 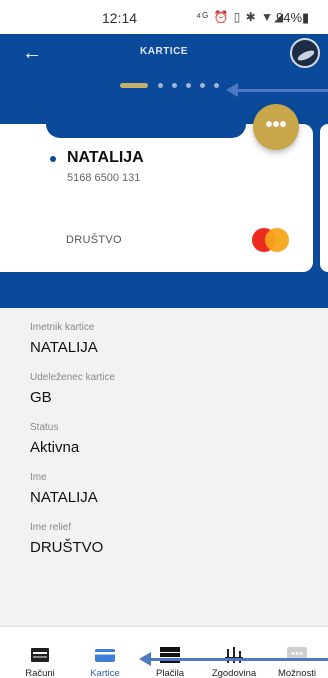 I want to click on nav-item-kartice: Kartice, so click(x=105, y=652).